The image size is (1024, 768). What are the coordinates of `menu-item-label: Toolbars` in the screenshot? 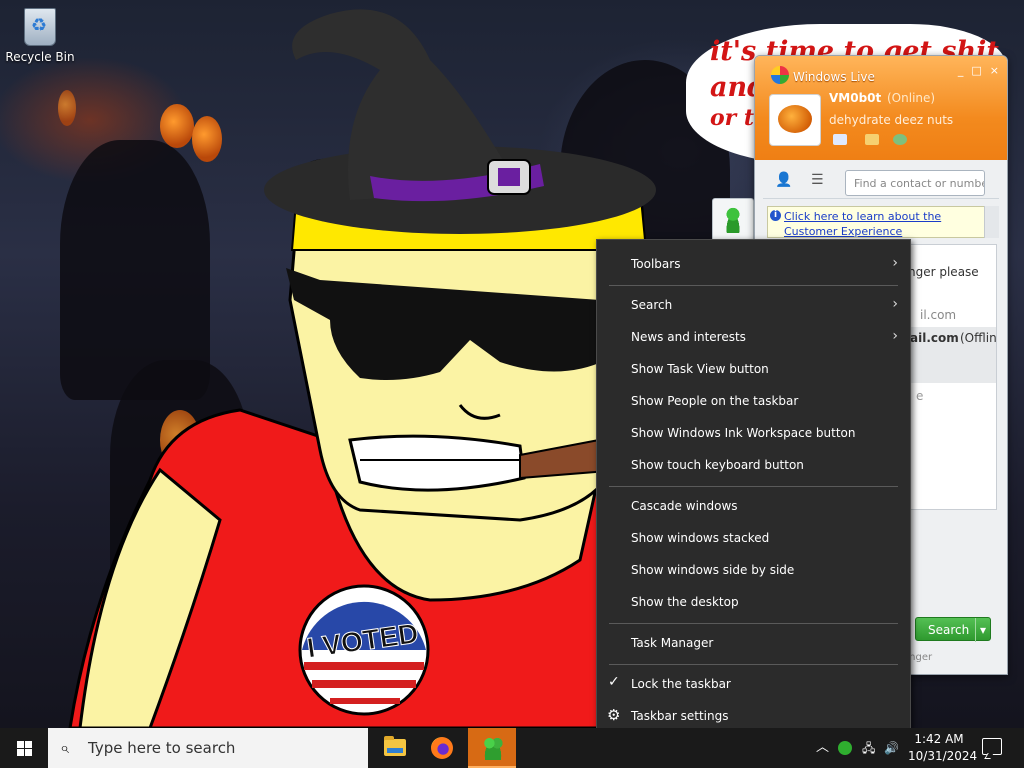 It's located at (656, 264).